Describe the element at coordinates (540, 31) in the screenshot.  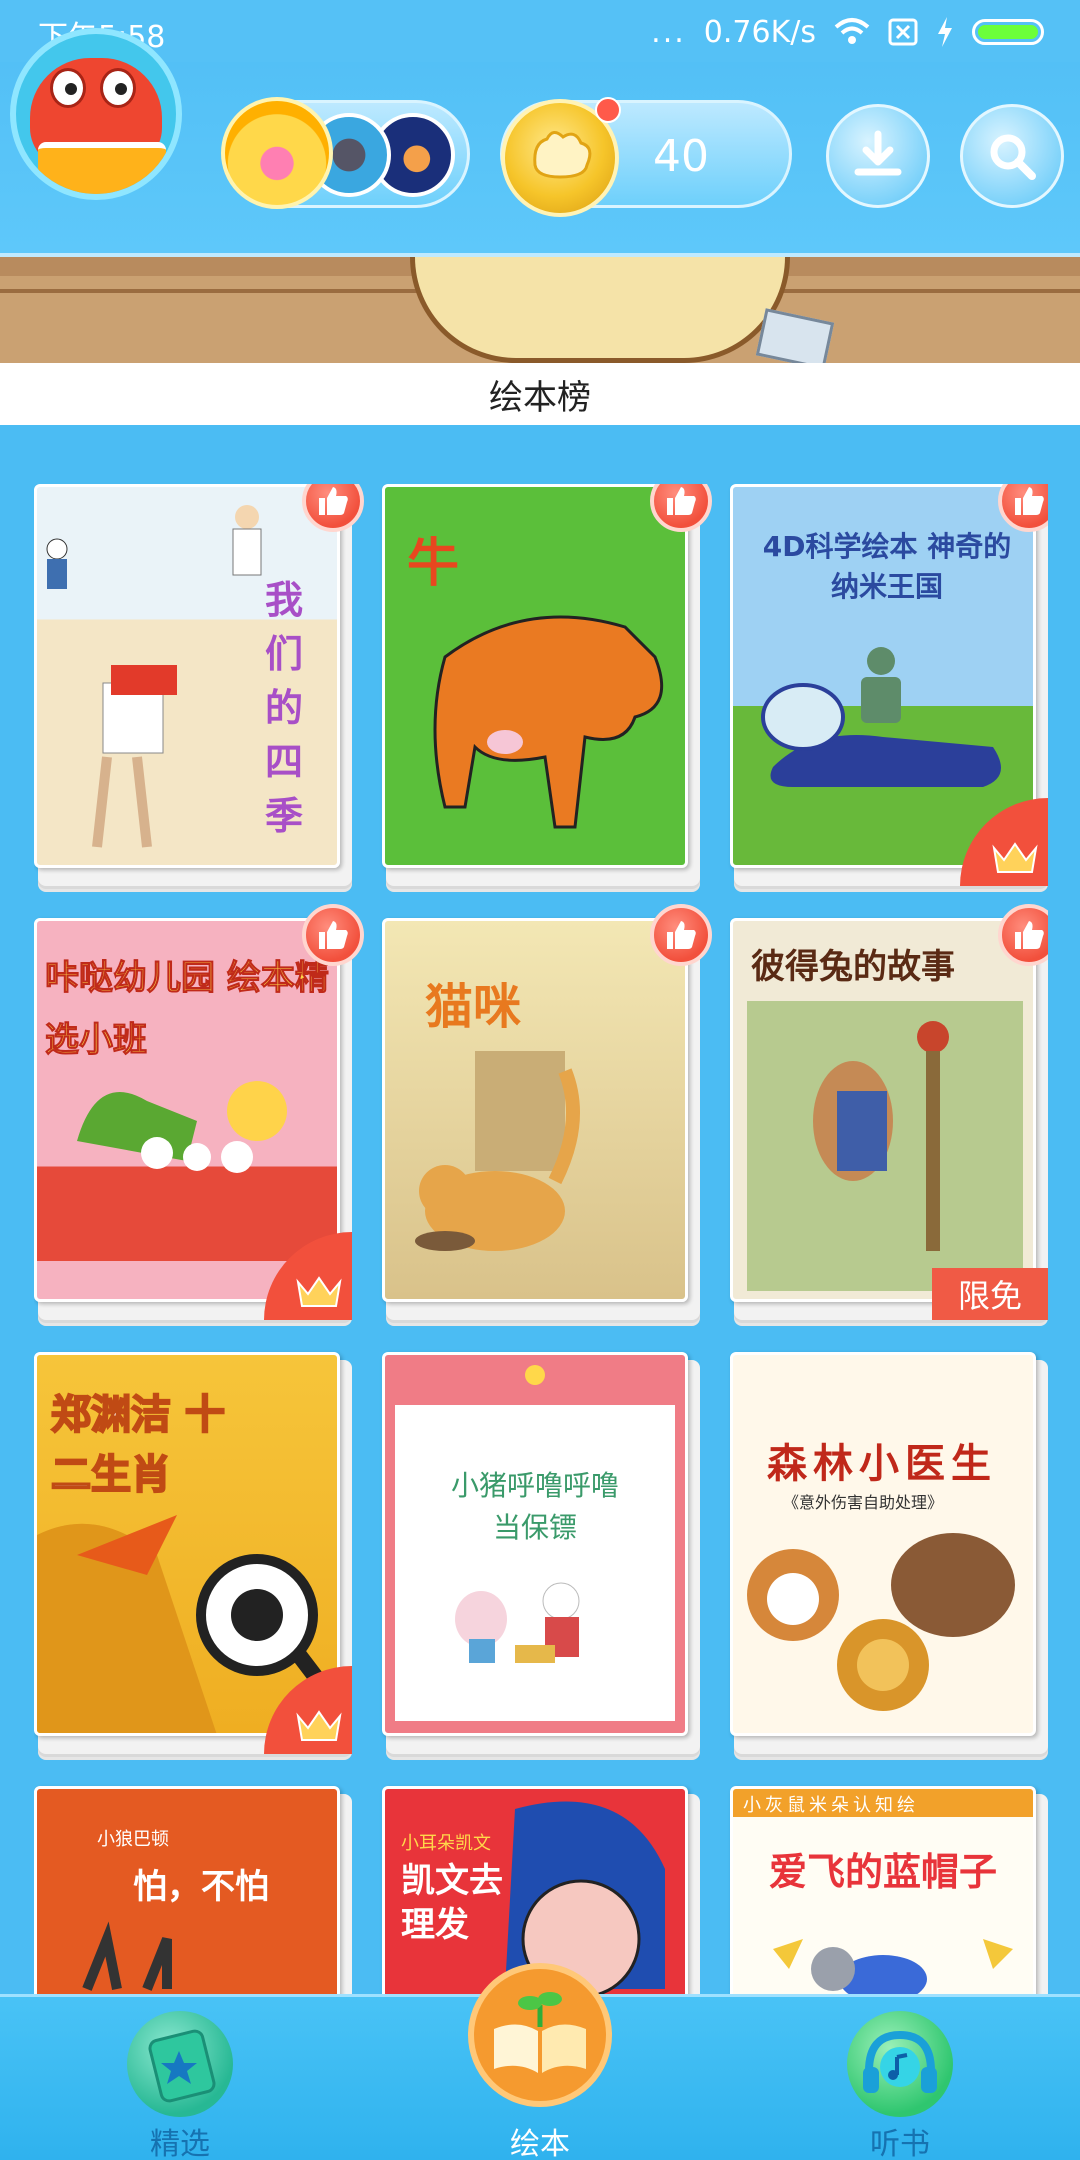
I see `status-bar: 下午5:58 ... 0.76K/s` at that location.